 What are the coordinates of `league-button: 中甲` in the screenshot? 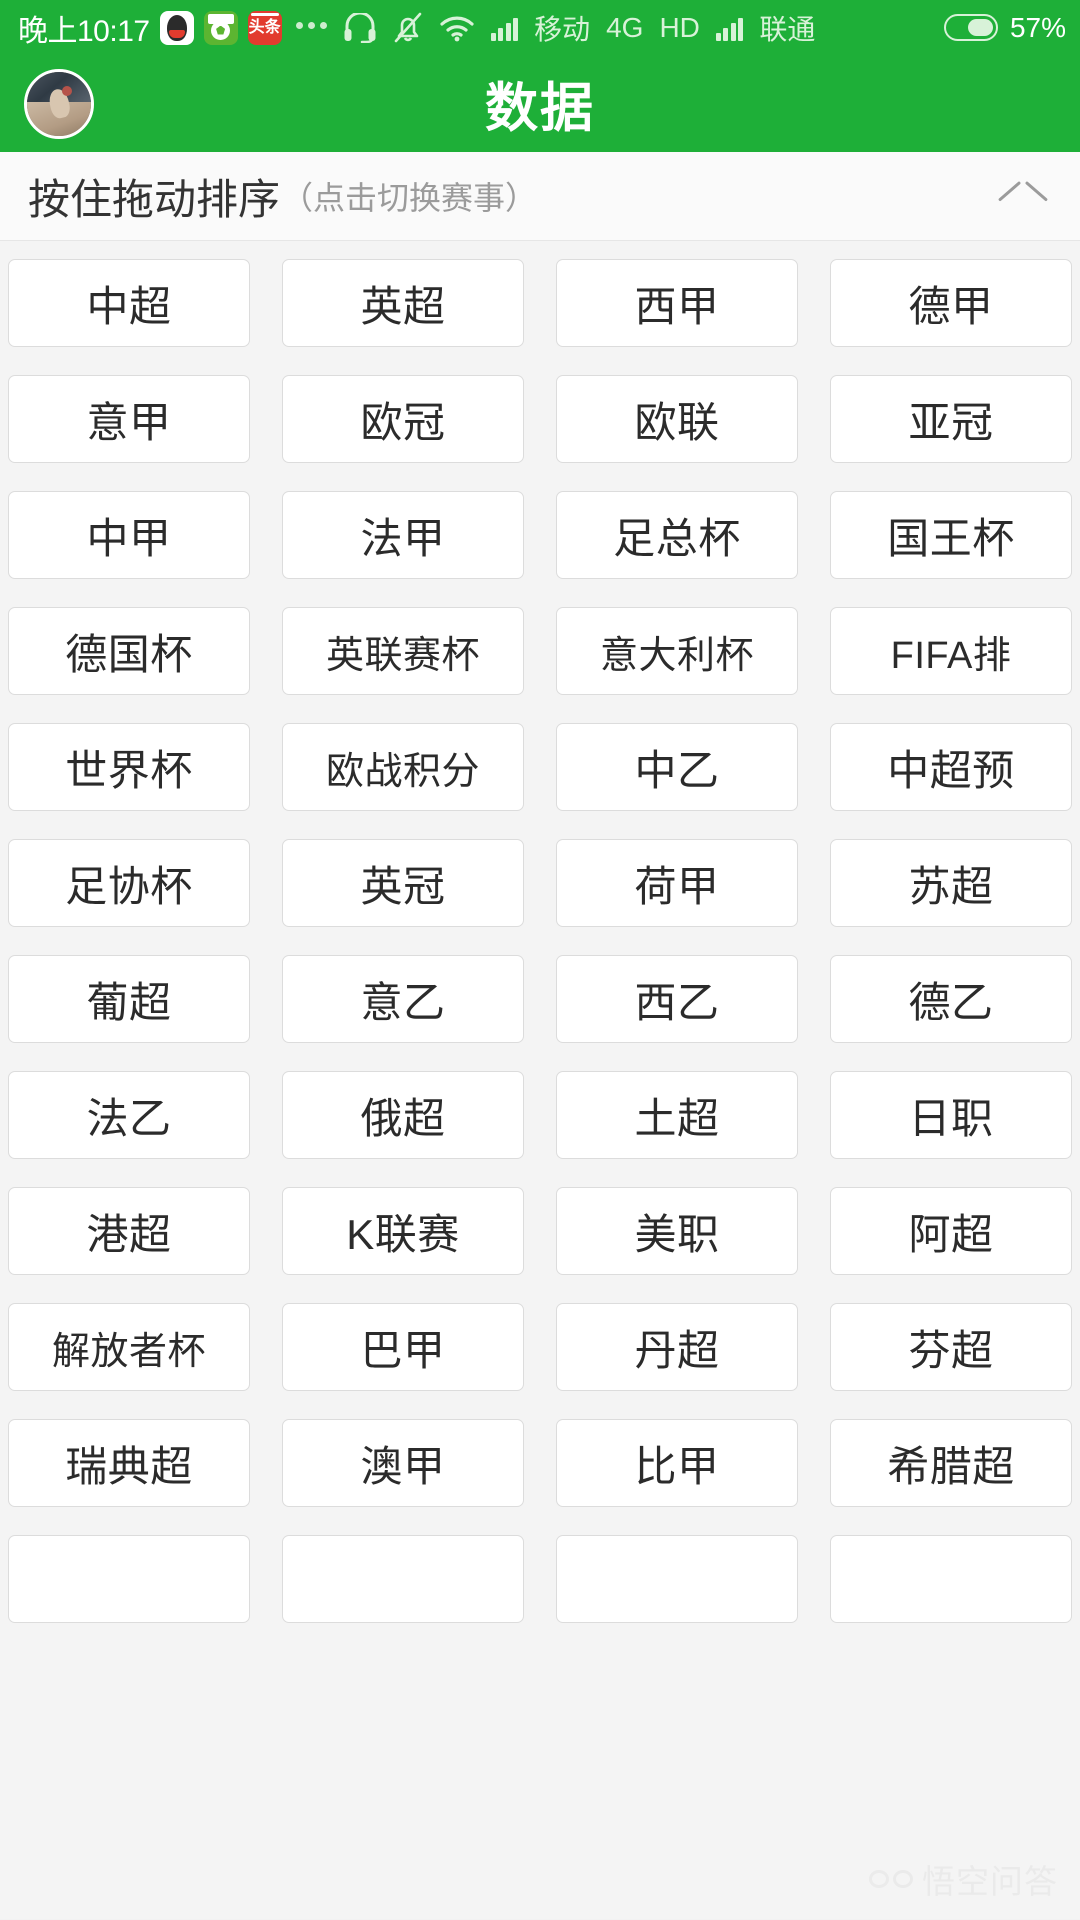 It's located at (129, 535).